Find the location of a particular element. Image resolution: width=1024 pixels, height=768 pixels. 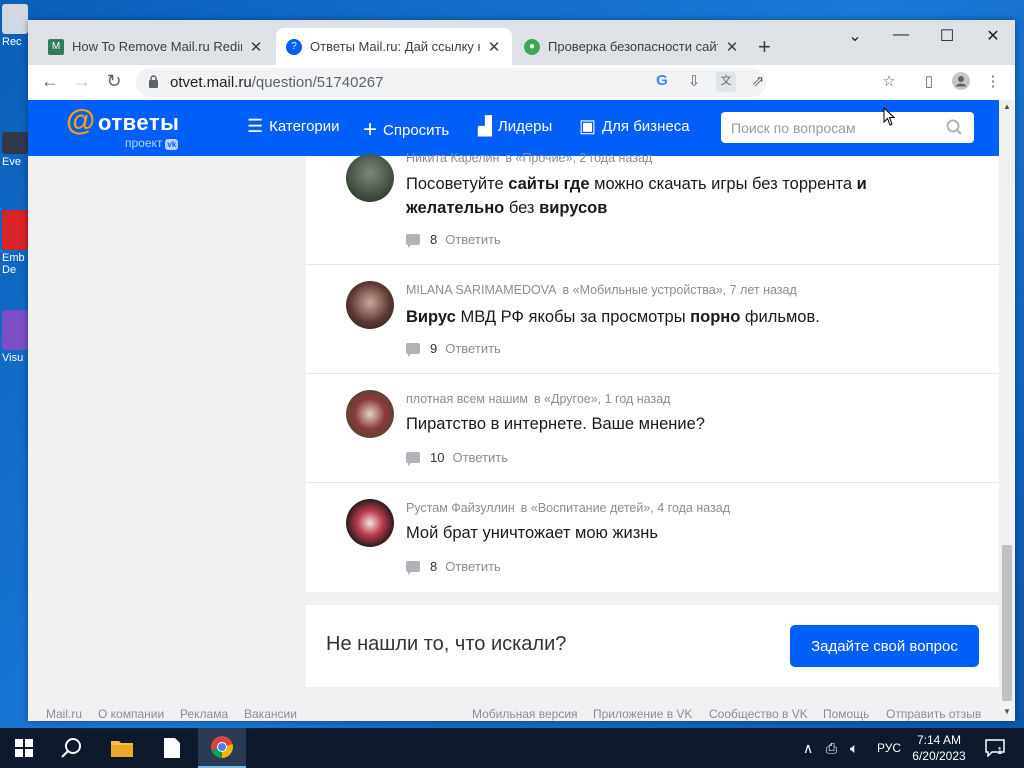

question-time: , 4 года назад is located at coordinates (690, 508).